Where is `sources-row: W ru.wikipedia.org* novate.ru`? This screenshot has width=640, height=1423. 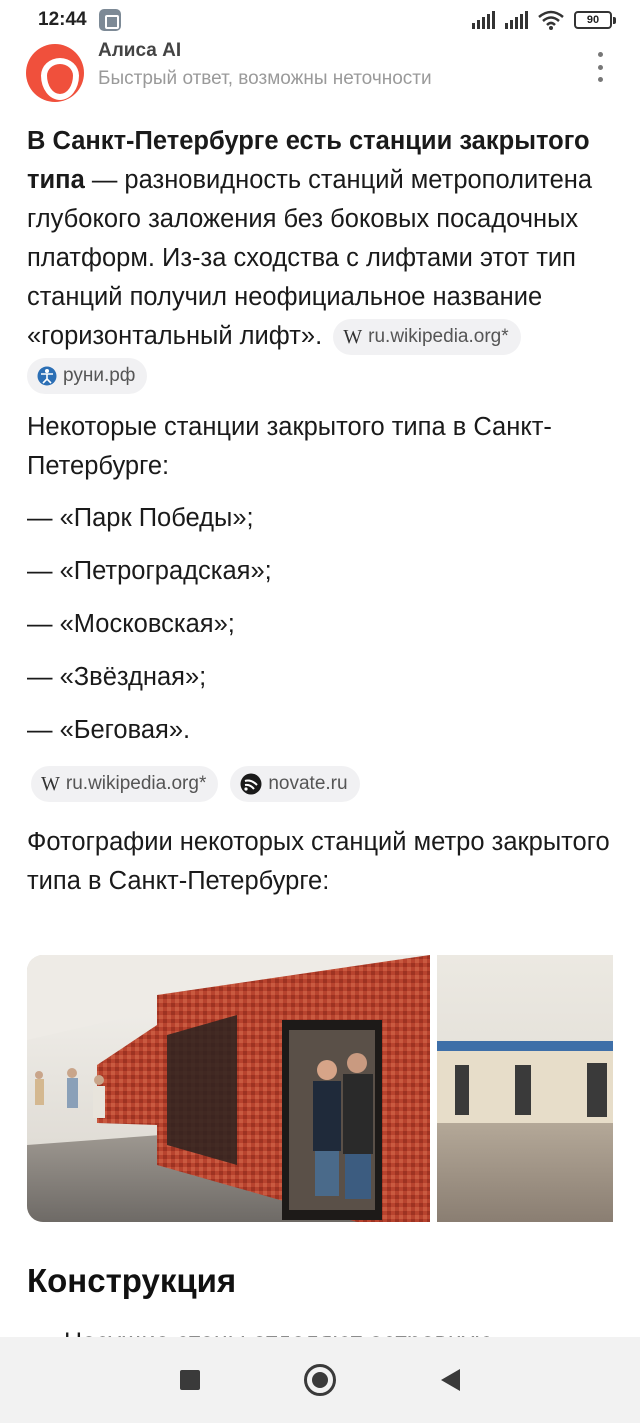 sources-row: W ru.wikipedia.org* novate.ru is located at coordinates (322, 784).